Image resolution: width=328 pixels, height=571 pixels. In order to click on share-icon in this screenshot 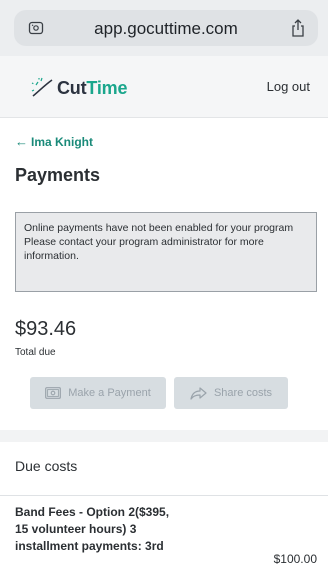, I will do `click(298, 28)`.